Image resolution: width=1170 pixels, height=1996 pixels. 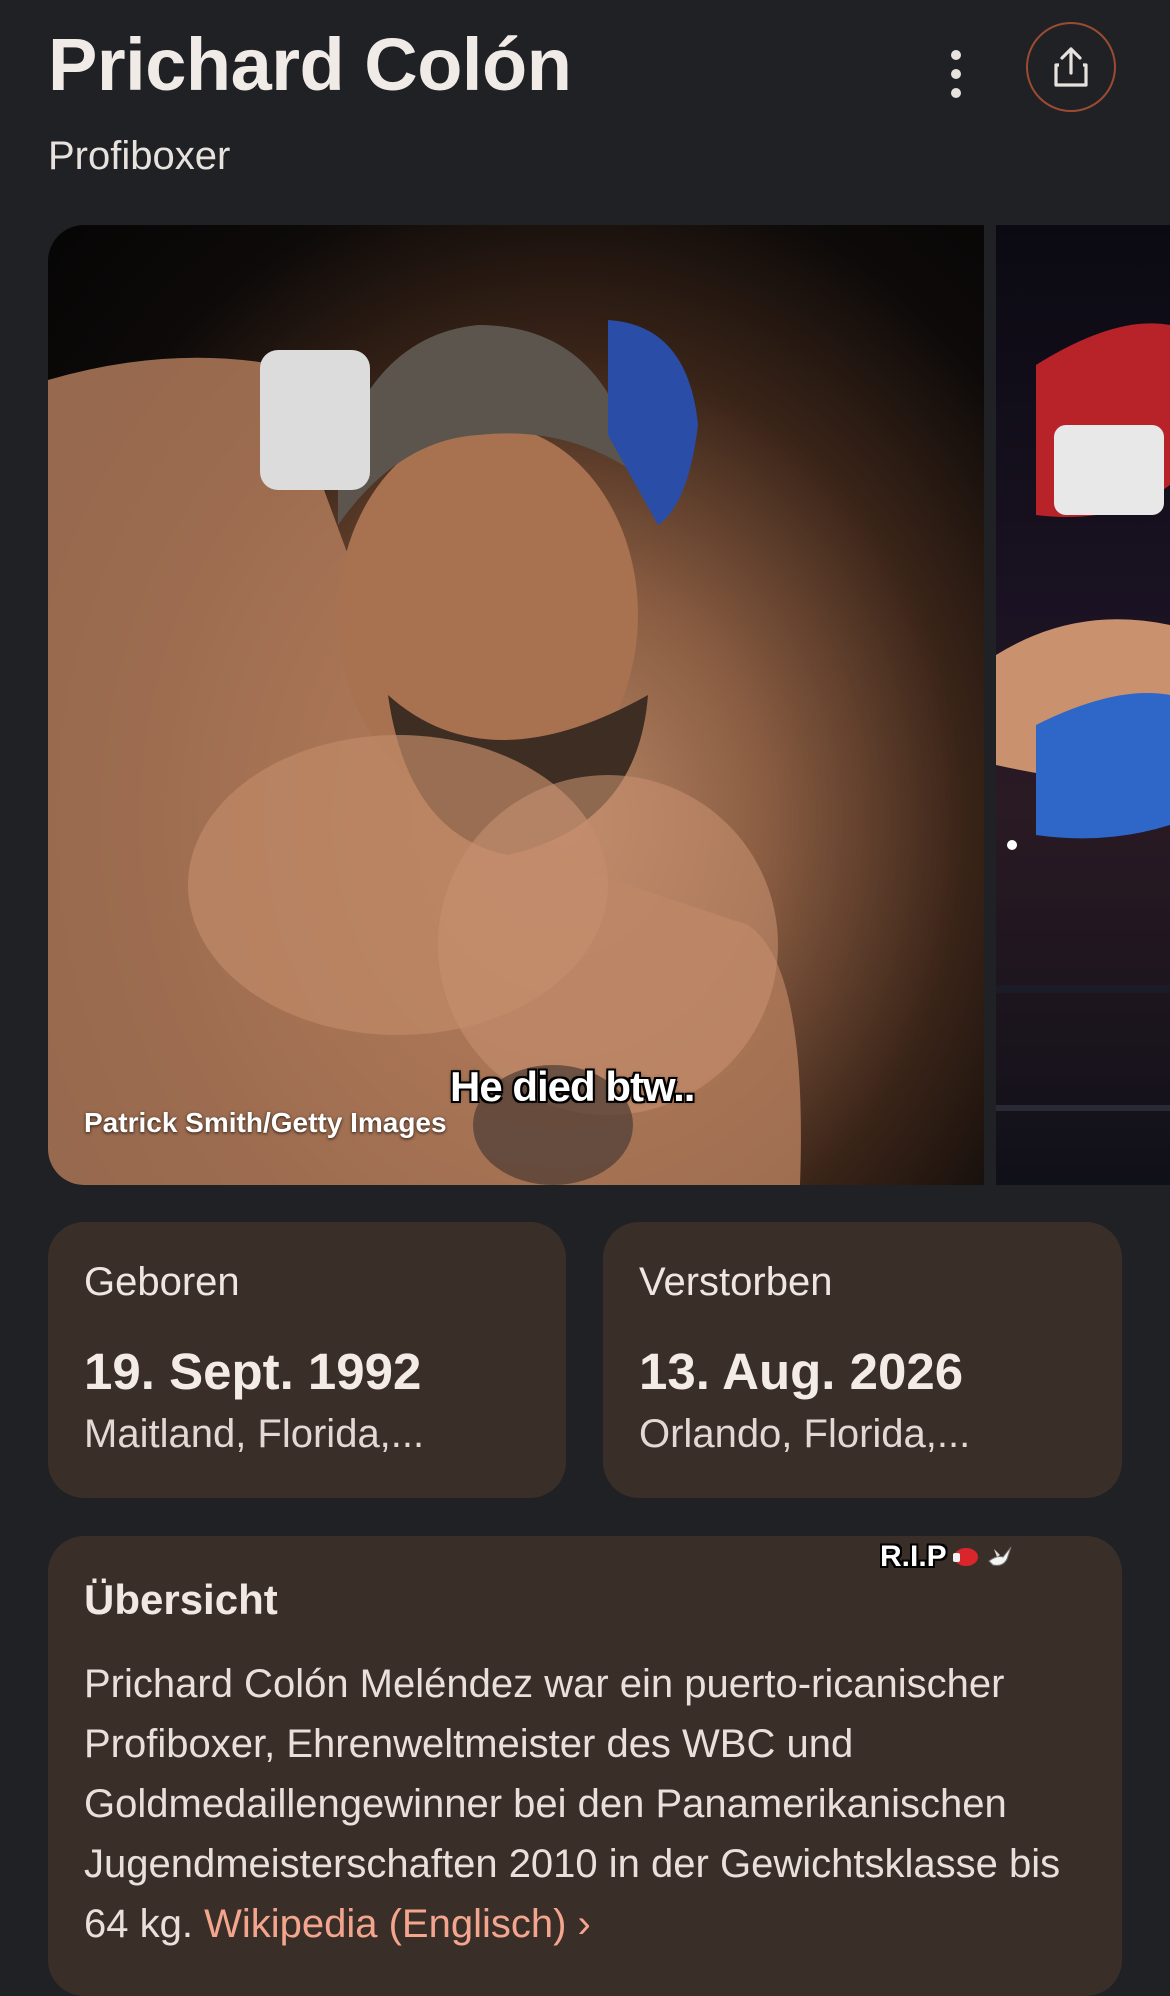 What do you see at coordinates (572, 1086) in the screenshot?
I see `overlay-caption: He died btw..` at bounding box center [572, 1086].